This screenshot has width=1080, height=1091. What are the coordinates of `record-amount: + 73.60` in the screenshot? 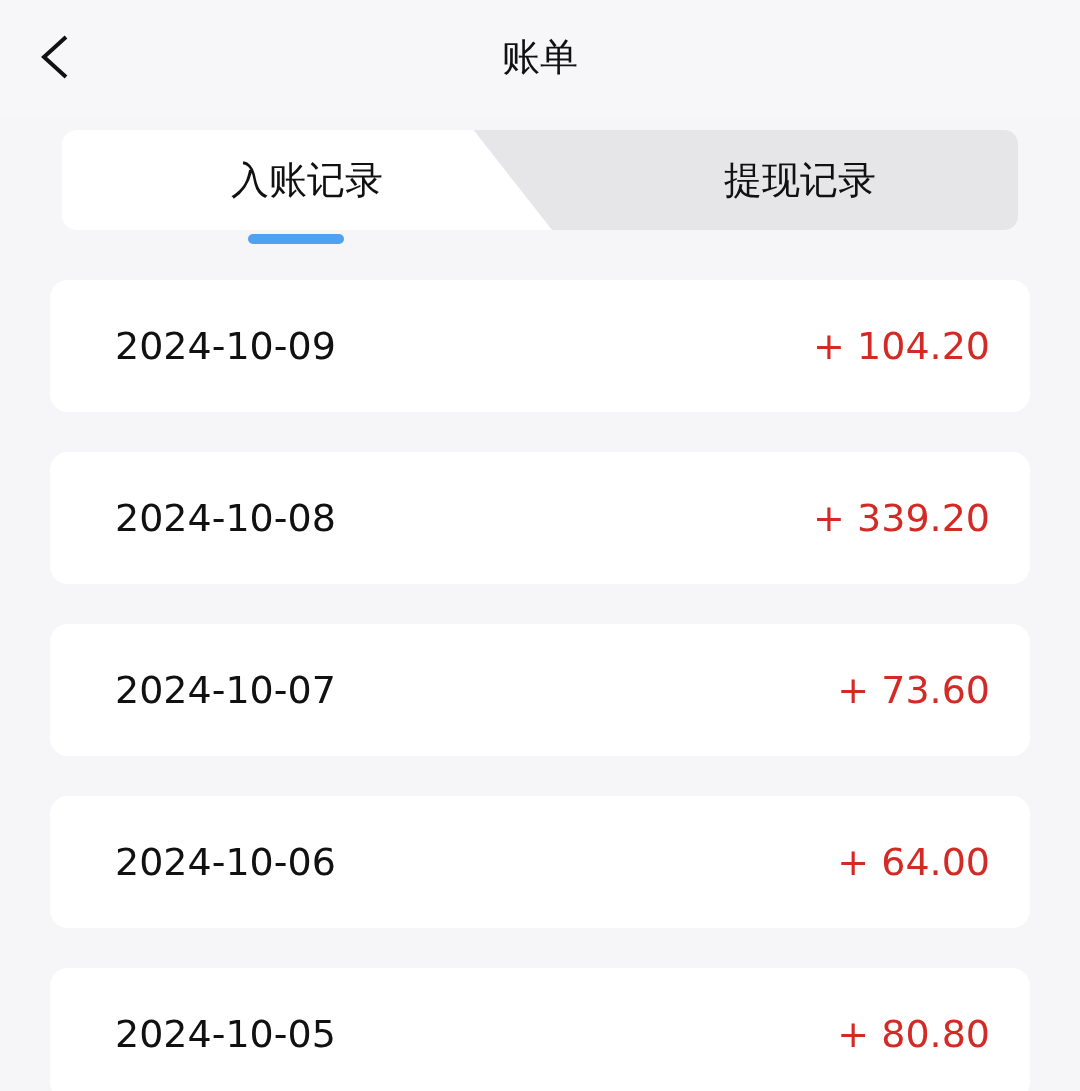 It's located at (913, 690).